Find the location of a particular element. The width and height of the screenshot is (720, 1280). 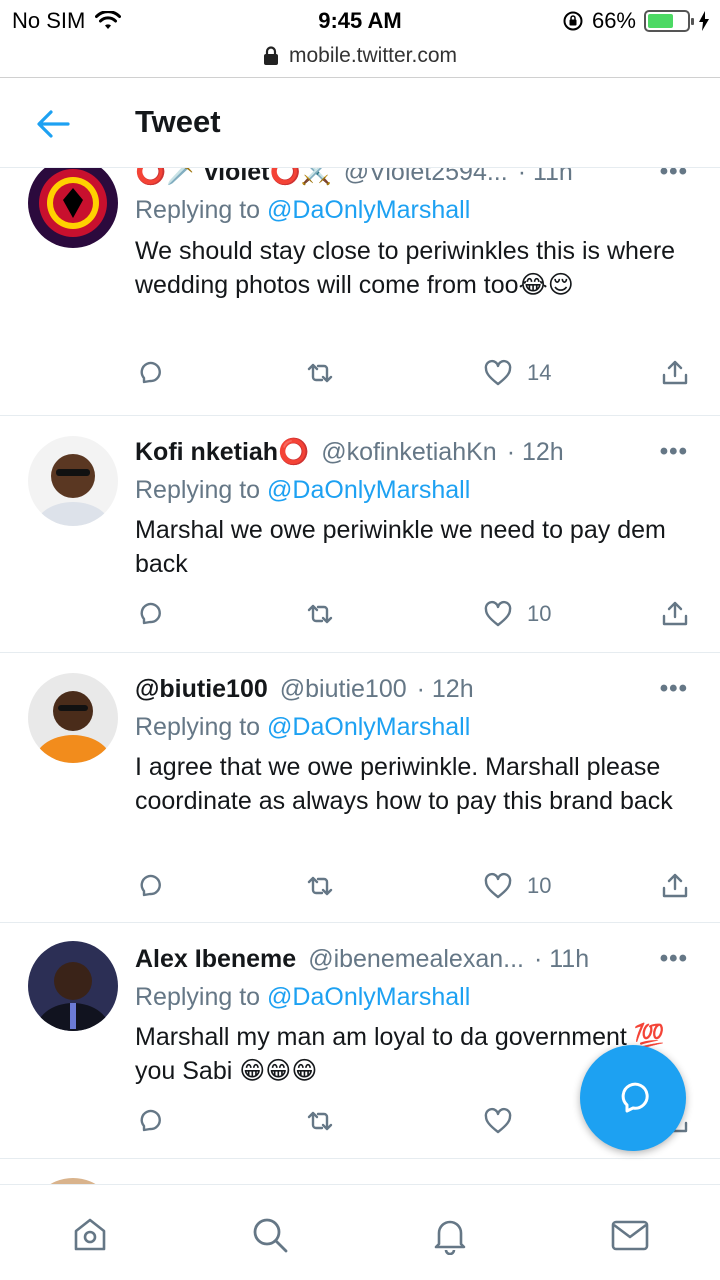

mail-icon is located at coordinates (630, 1235).